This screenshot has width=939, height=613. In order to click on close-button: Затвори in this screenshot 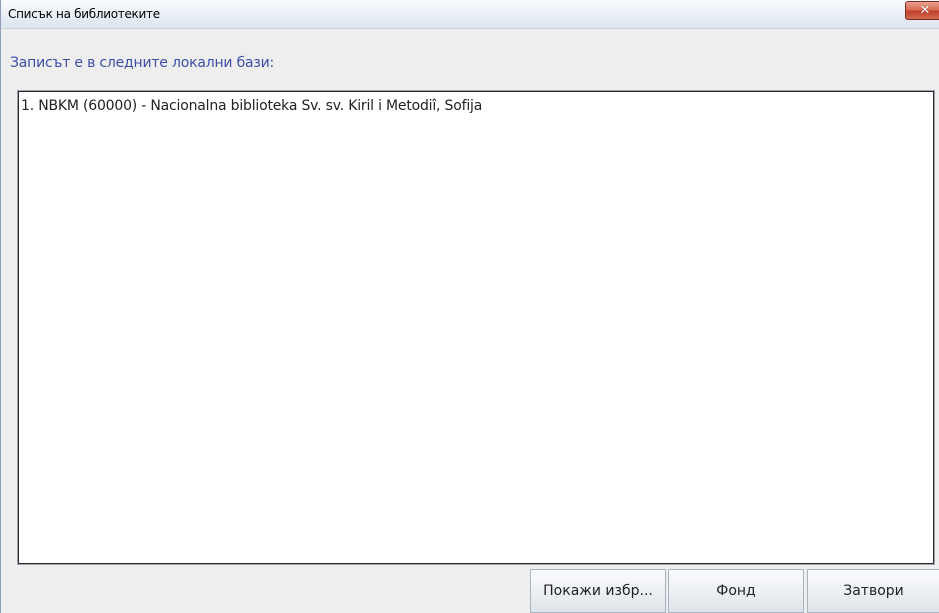, I will do `click(873, 591)`.